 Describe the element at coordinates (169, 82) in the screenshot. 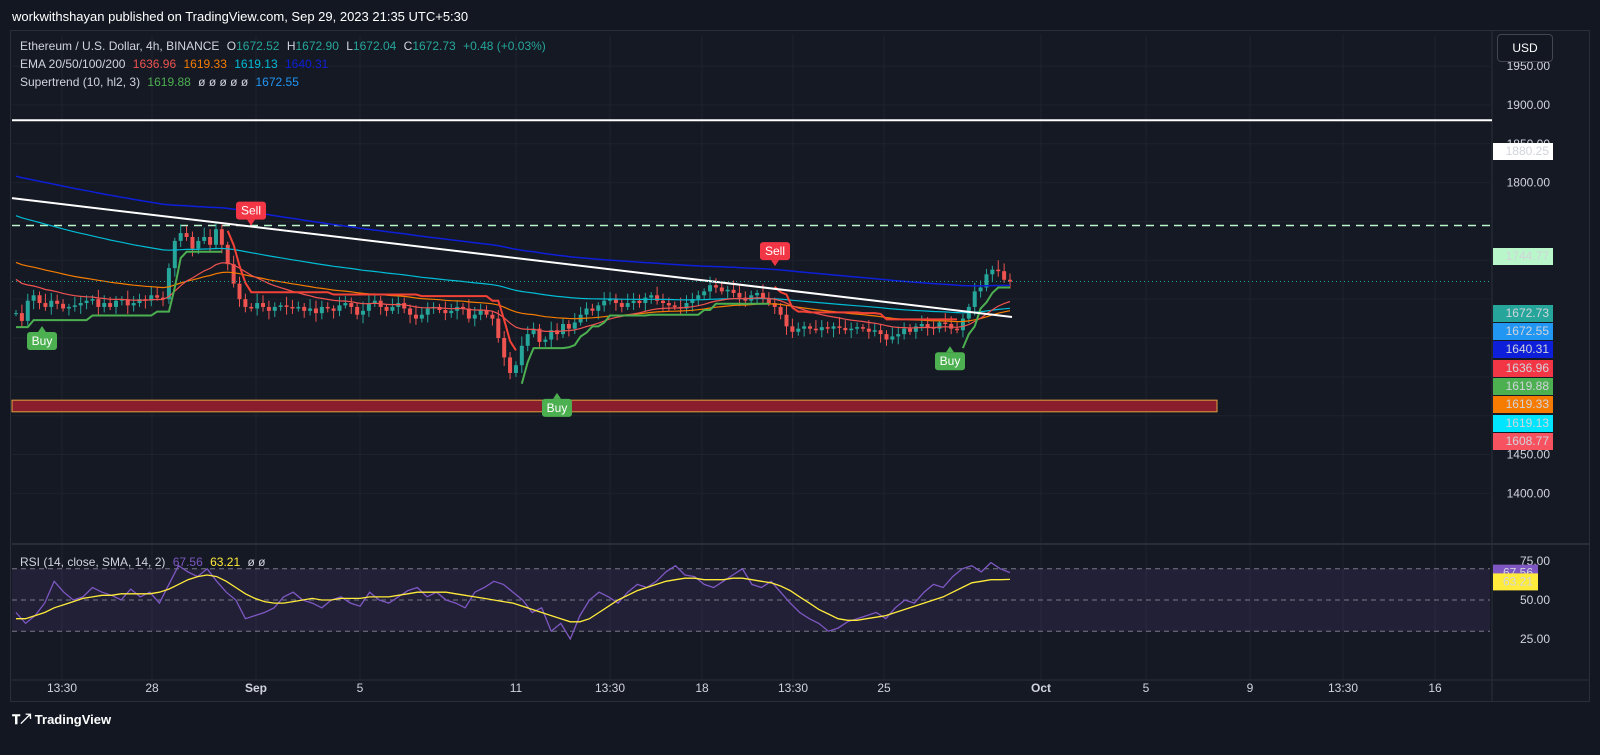

I see `supertrend-value: 1619.88` at that location.